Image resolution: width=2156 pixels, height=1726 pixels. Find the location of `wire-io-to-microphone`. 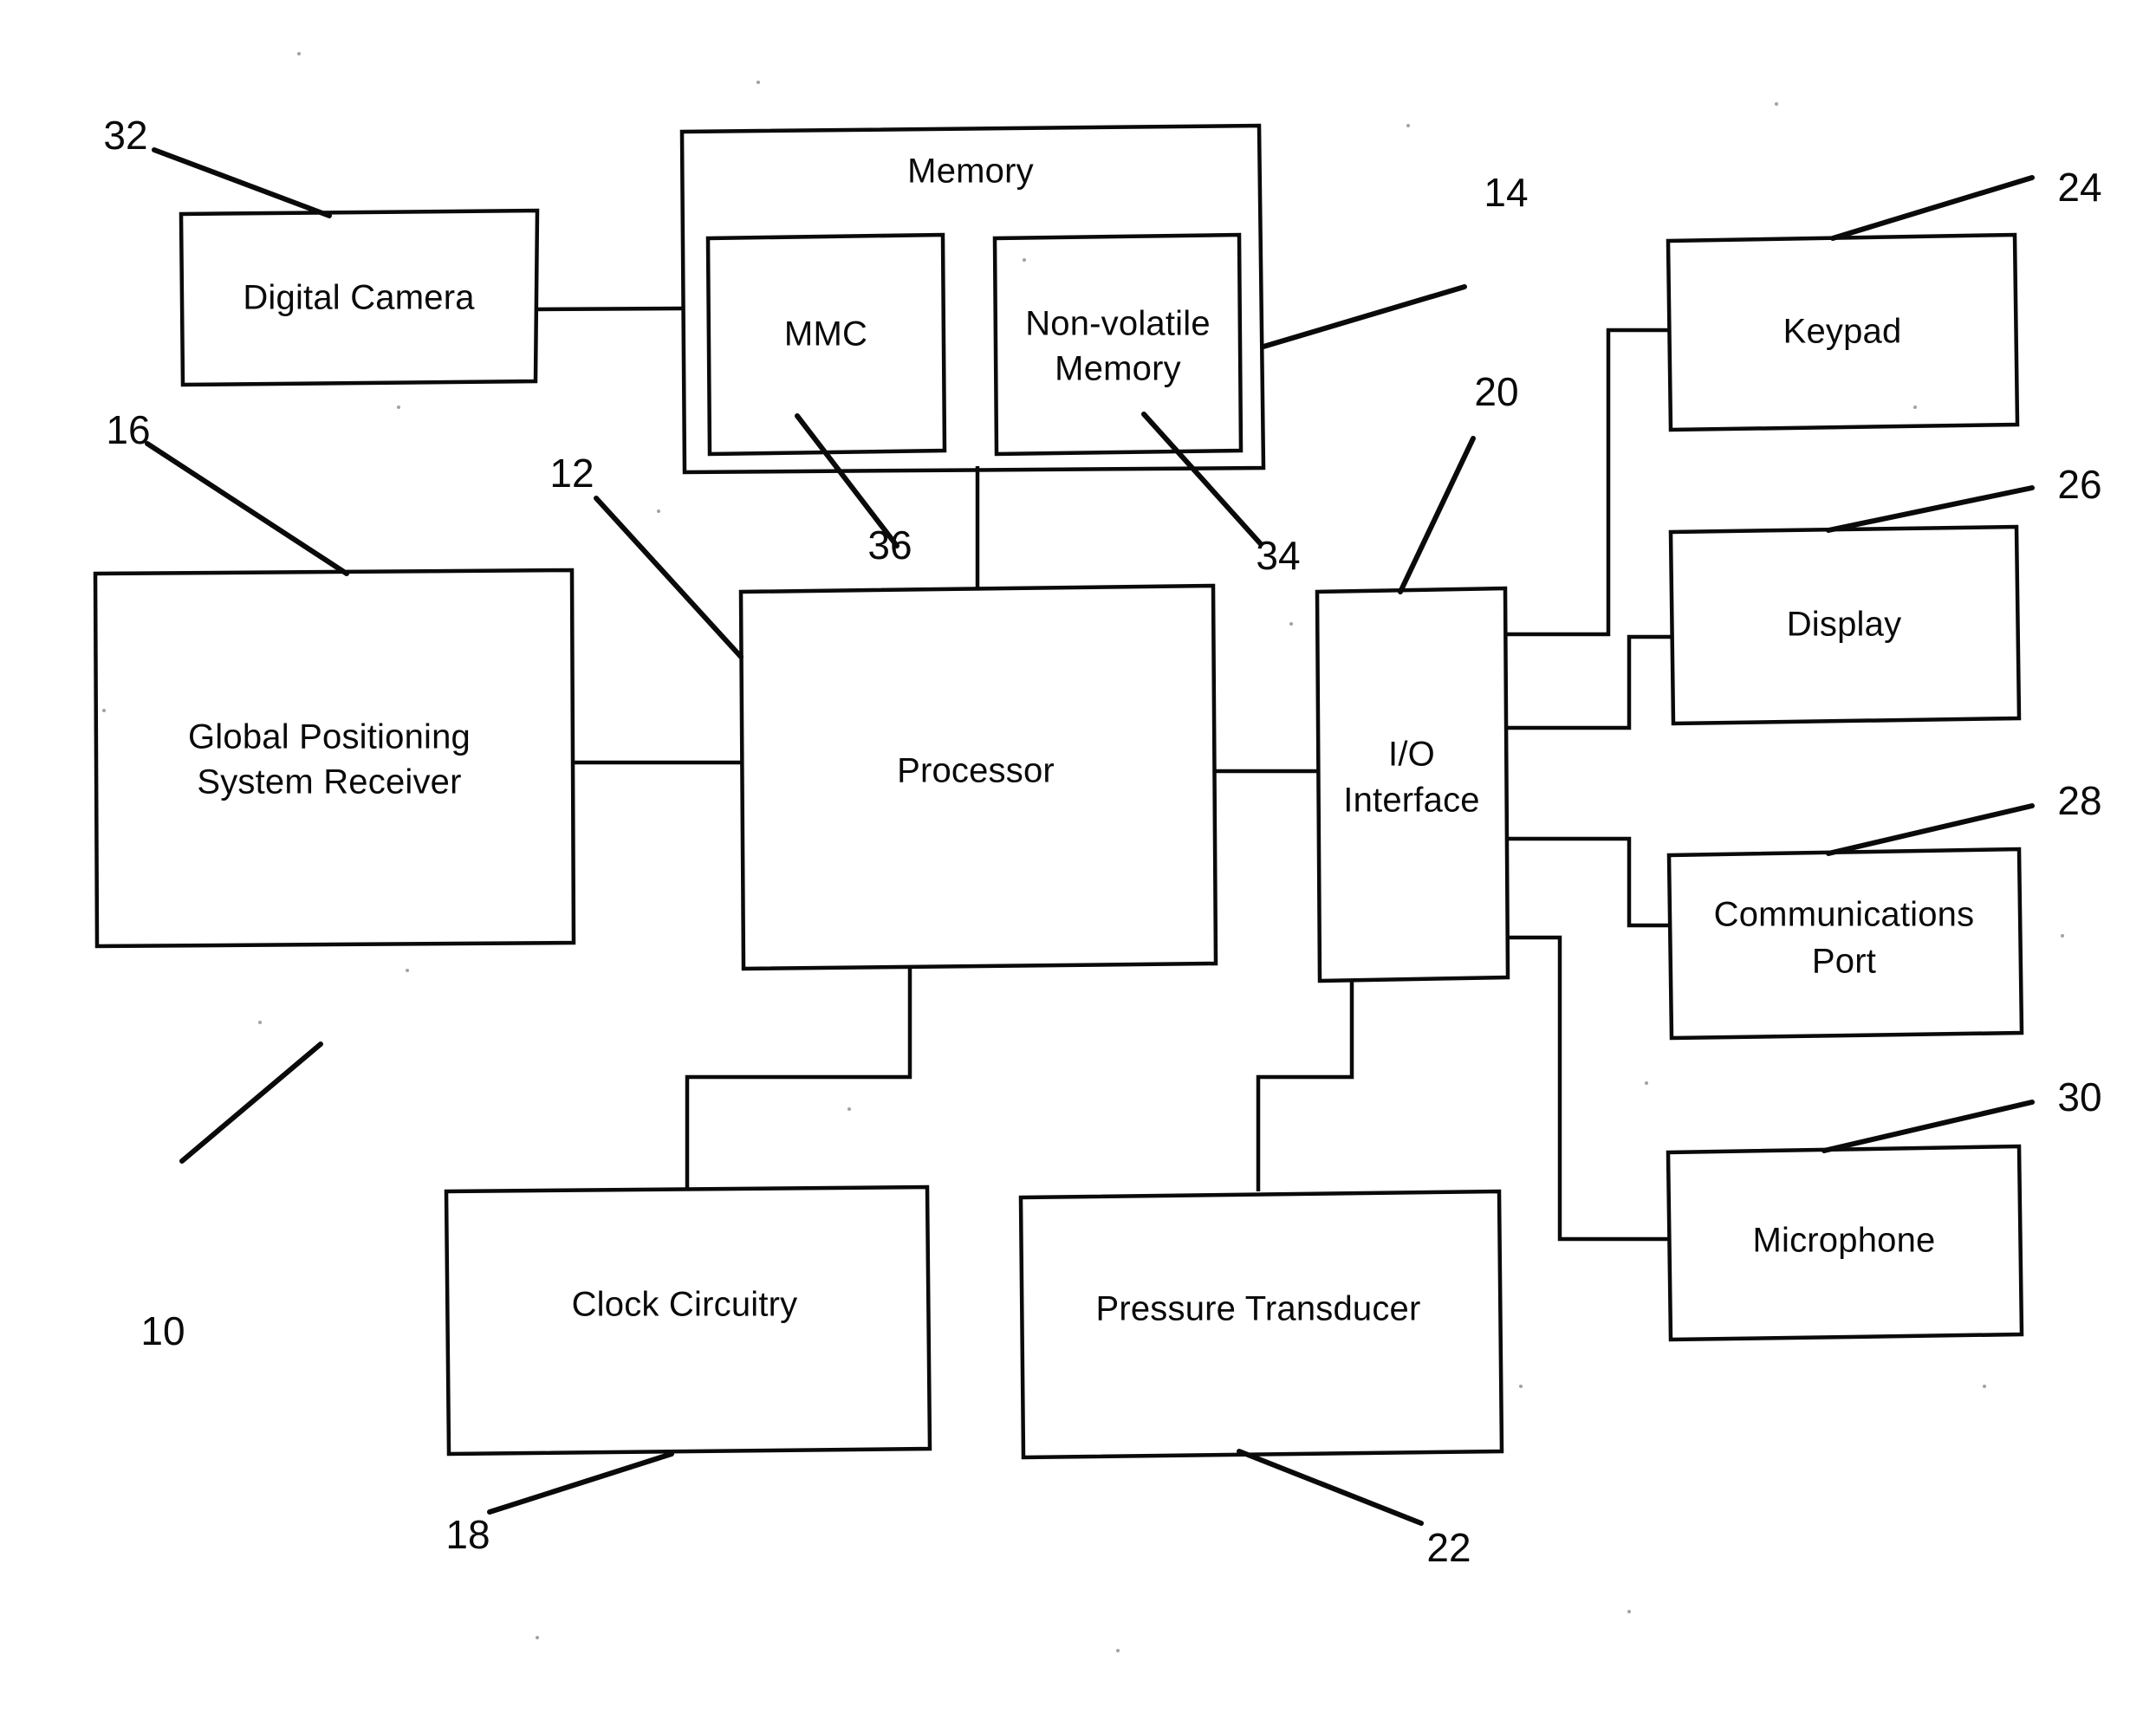

wire-io-to-microphone is located at coordinates (1586, 1088).